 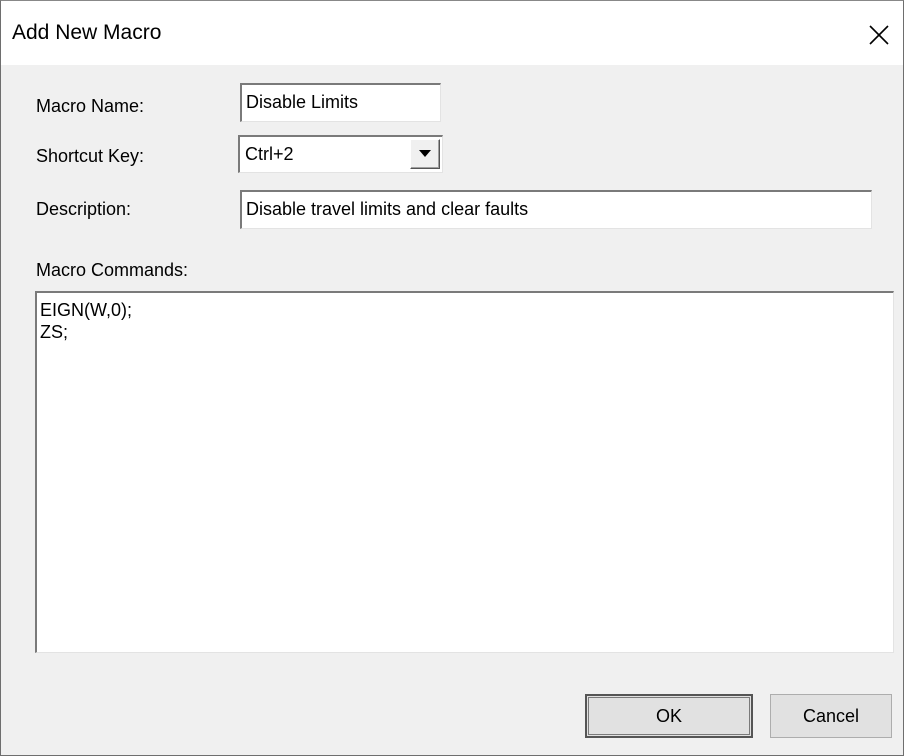 What do you see at coordinates (90, 156) in the screenshot?
I see `shortcut-key-label: Shortcut Key:` at bounding box center [90, 156].